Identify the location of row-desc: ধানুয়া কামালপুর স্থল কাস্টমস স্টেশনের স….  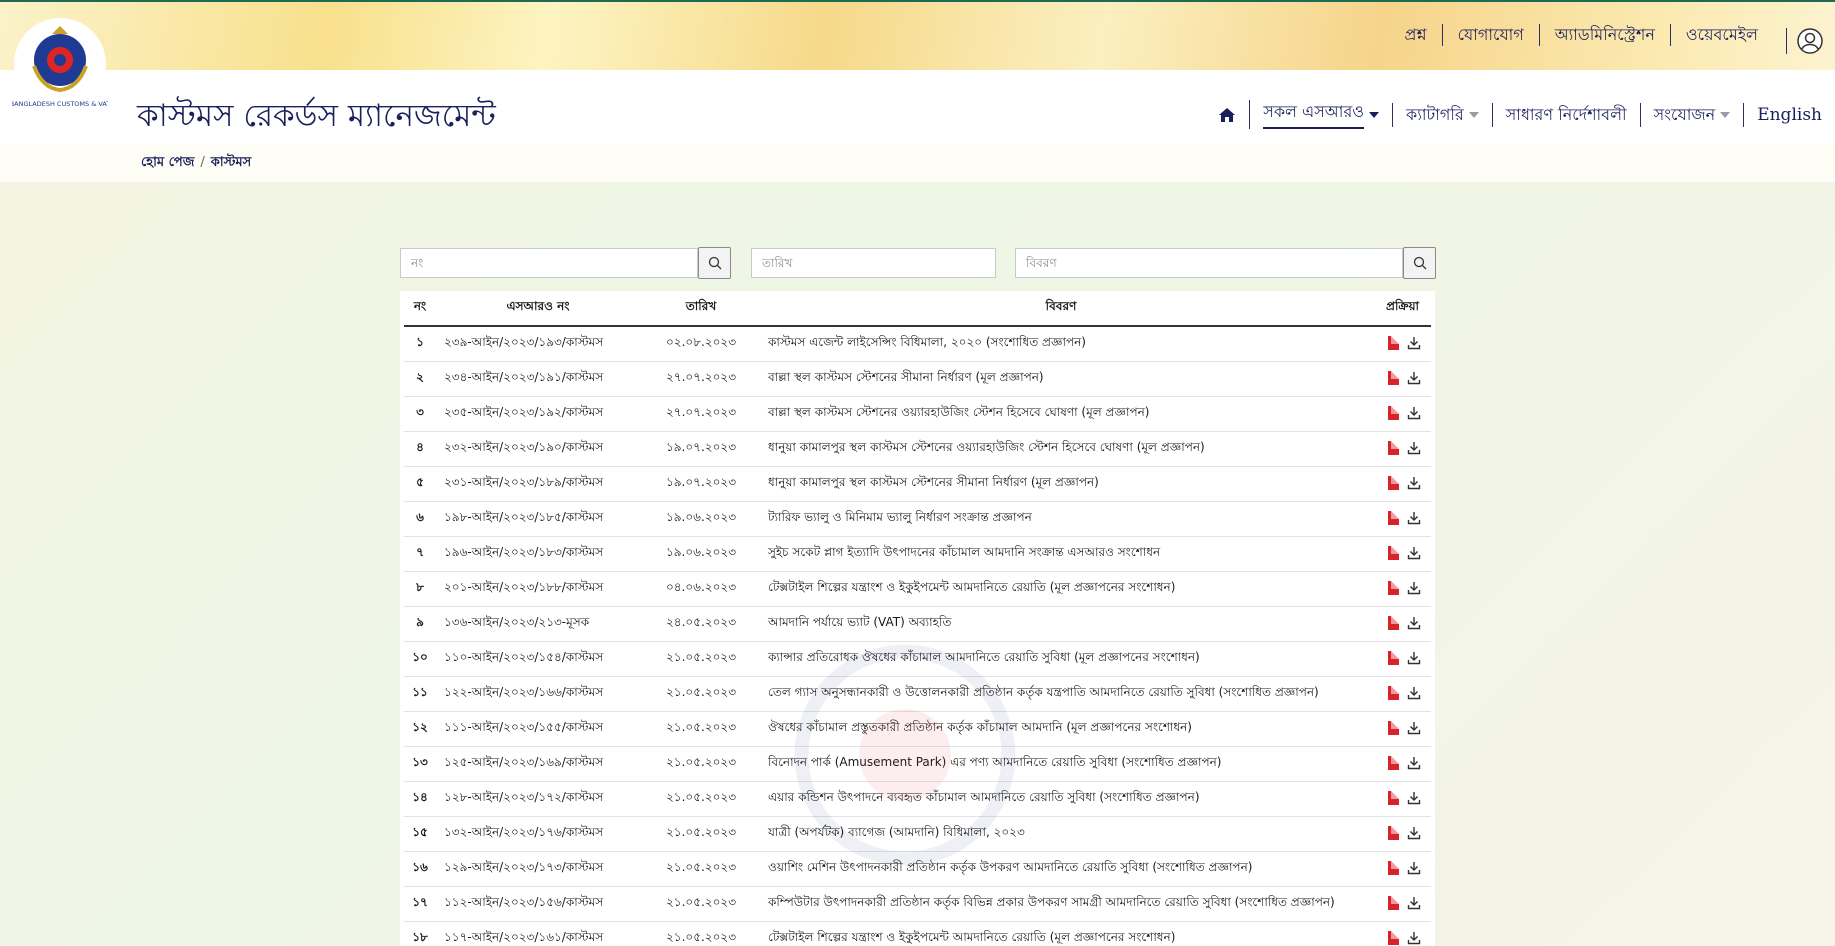
(1061, 484).